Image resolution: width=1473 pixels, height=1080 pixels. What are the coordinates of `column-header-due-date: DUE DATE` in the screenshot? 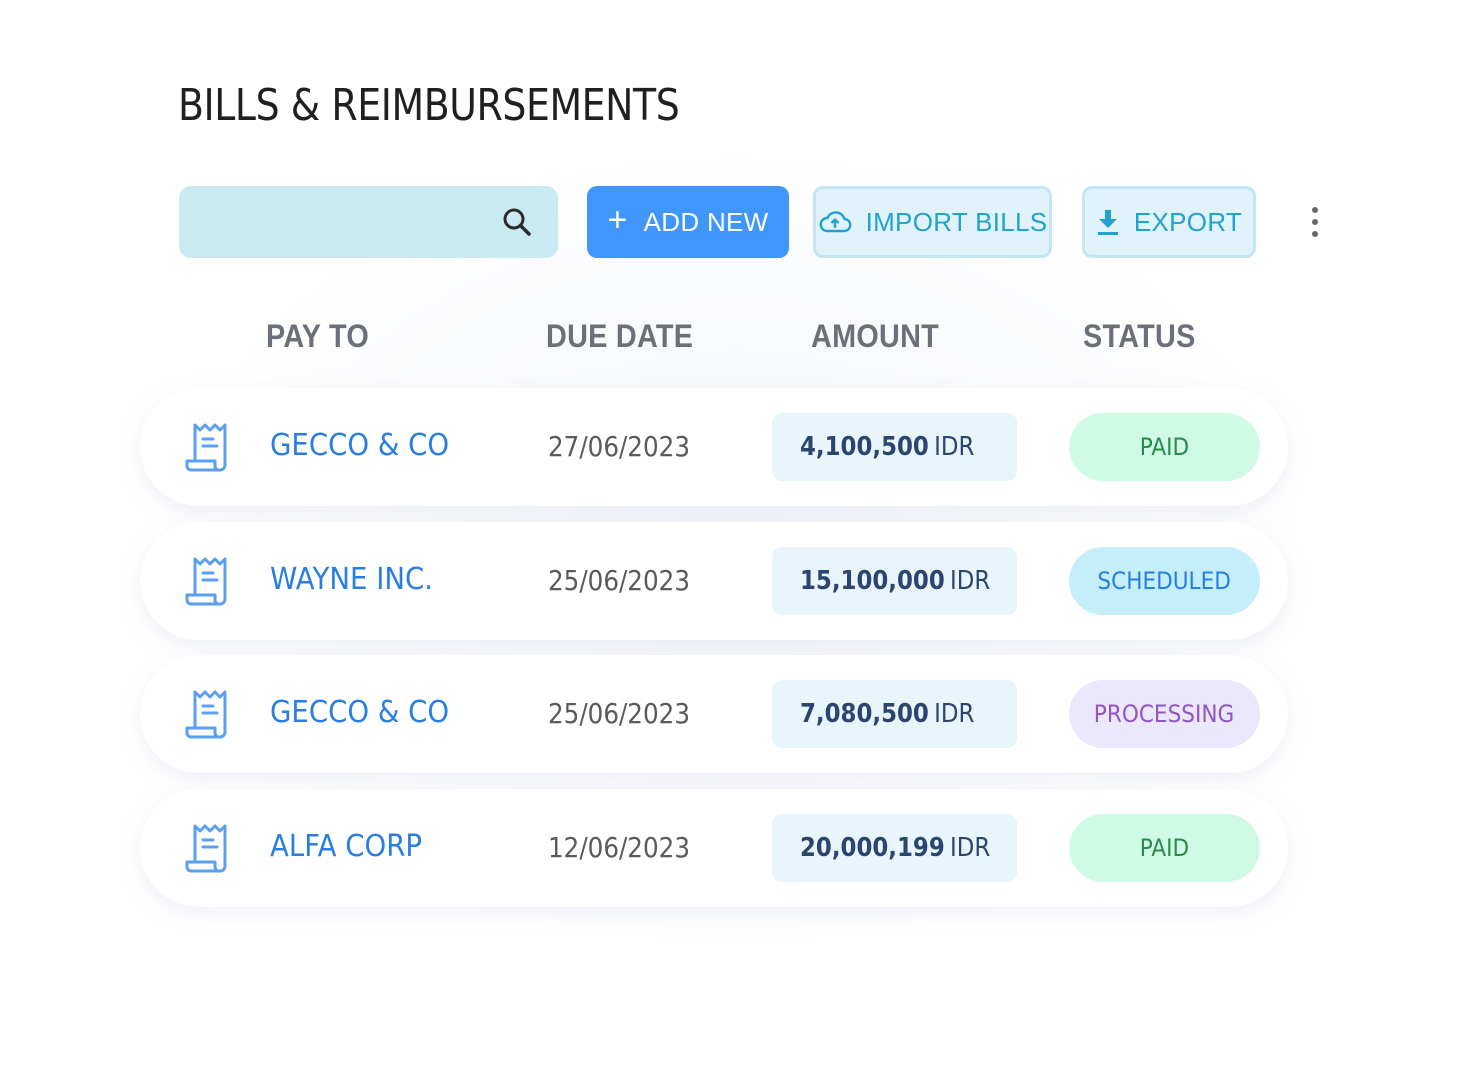 It's located at (619, 336).